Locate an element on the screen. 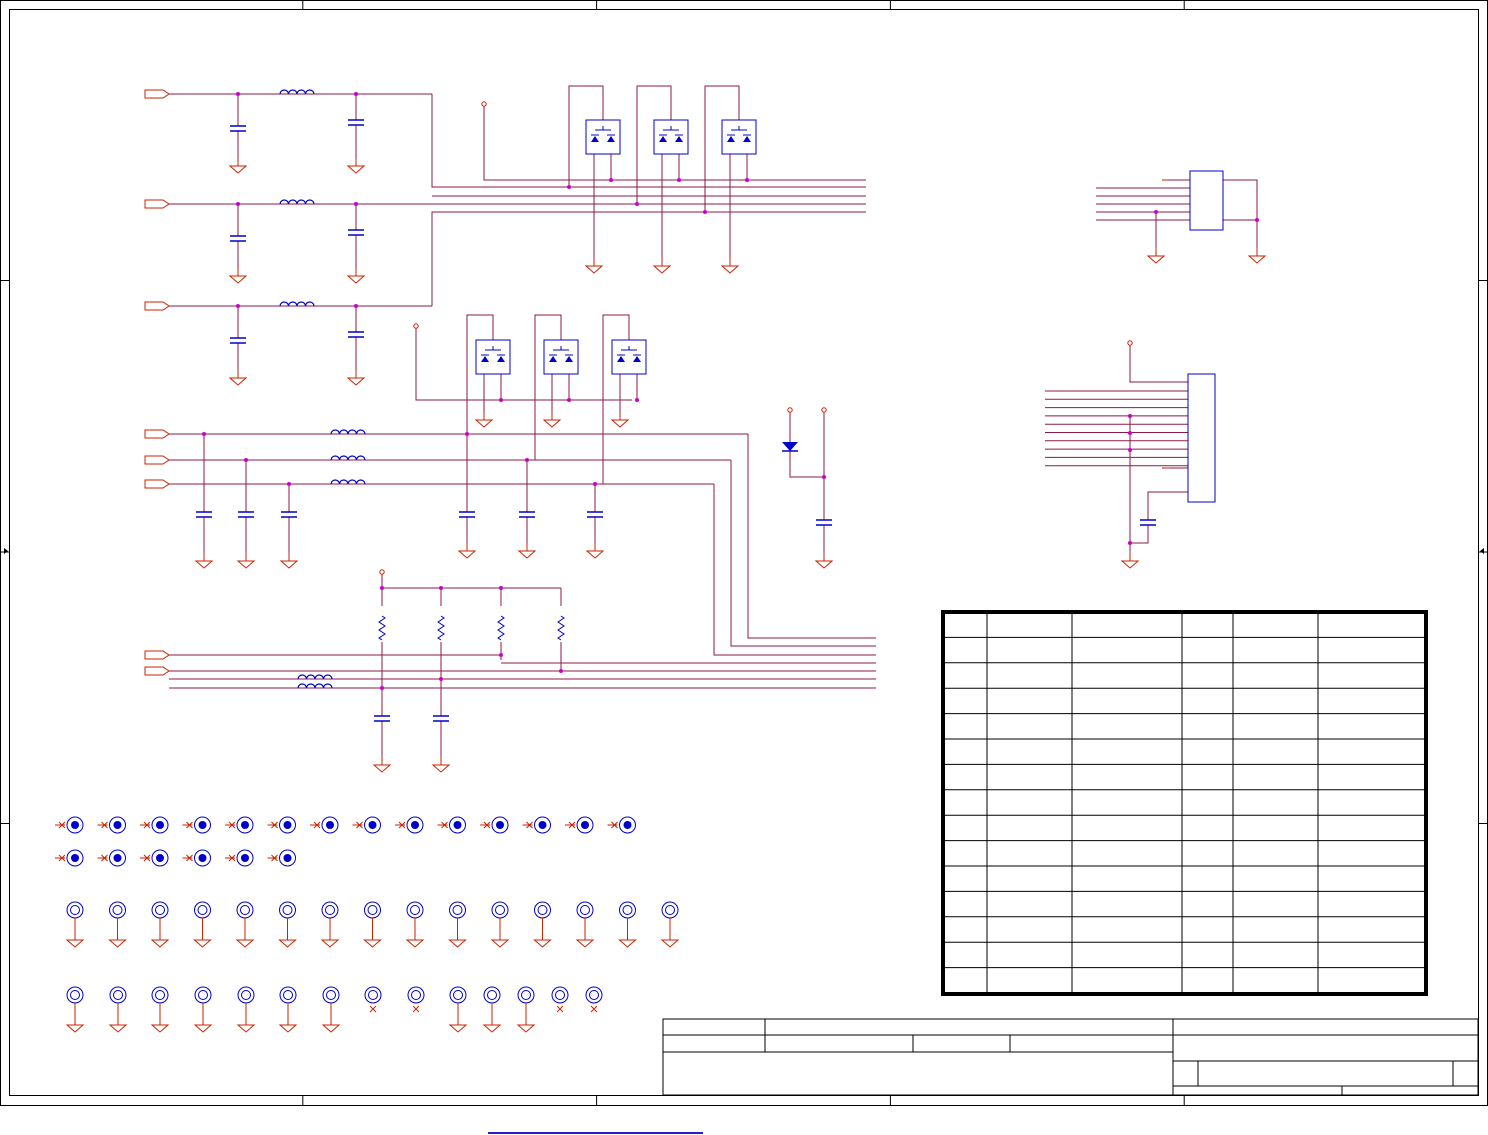  footer-link is located at coordinates (595, 1133).